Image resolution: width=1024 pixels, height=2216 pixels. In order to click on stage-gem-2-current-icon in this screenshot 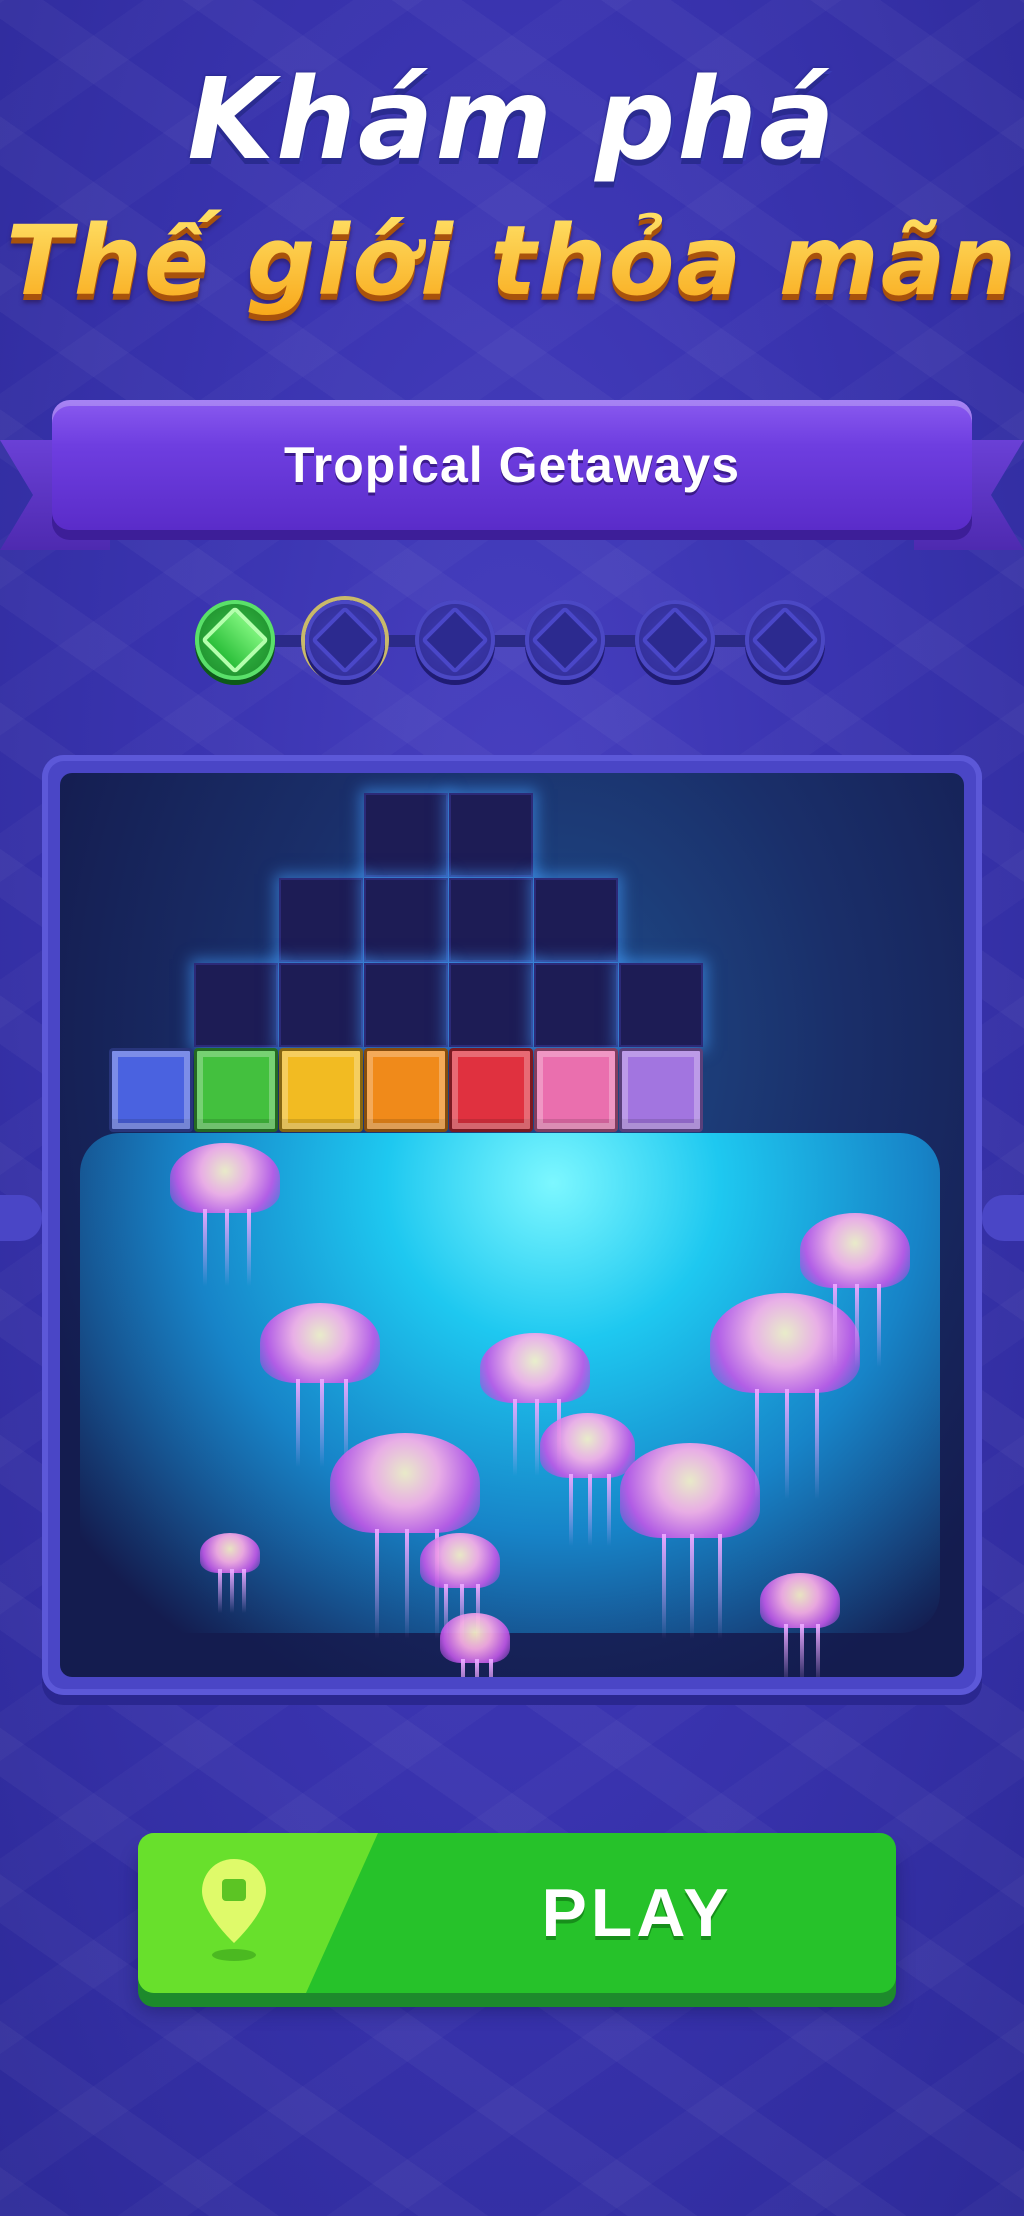, I will do `click(345, 640)`.